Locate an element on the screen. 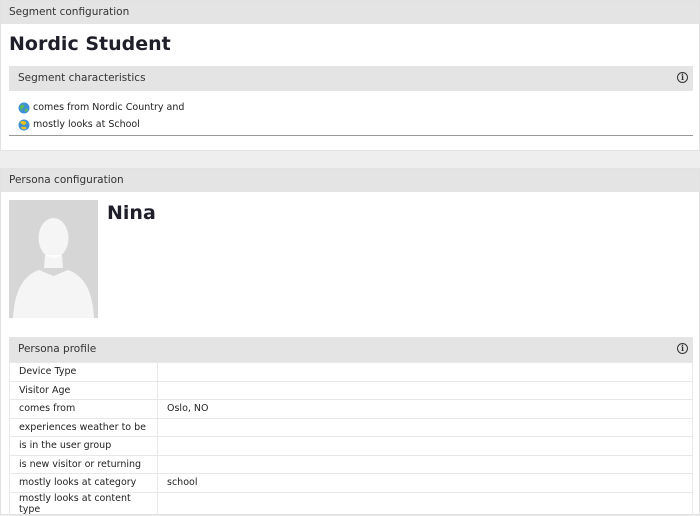 The image size is (700, 516). profile-value: Oslo, NO is located at coordinates (425, 409).